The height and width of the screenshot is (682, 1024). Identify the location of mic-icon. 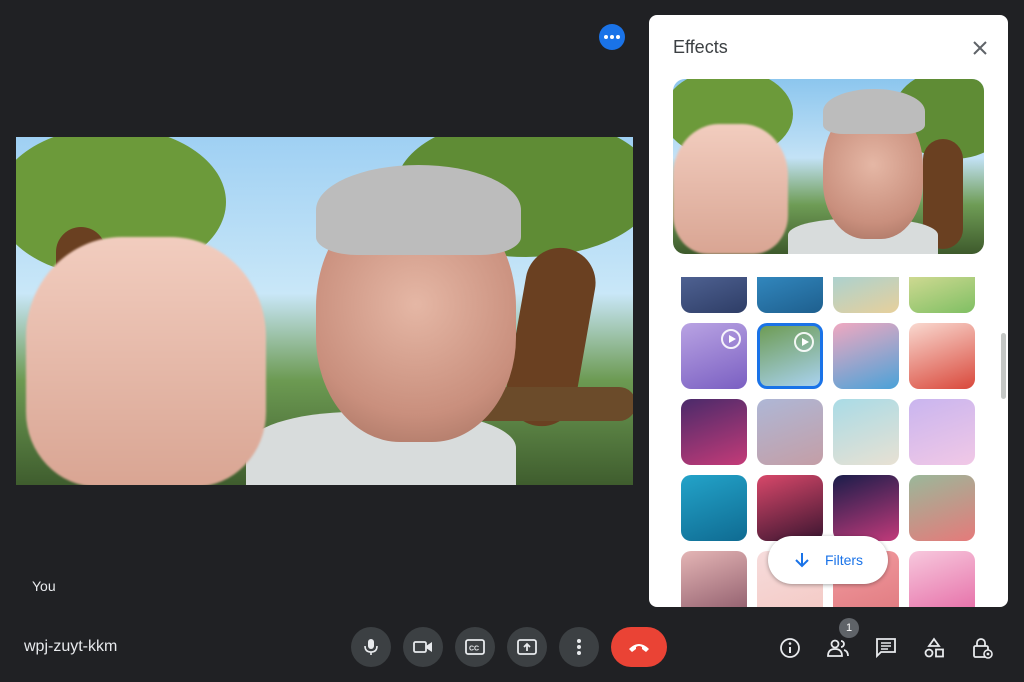
(371, 647).